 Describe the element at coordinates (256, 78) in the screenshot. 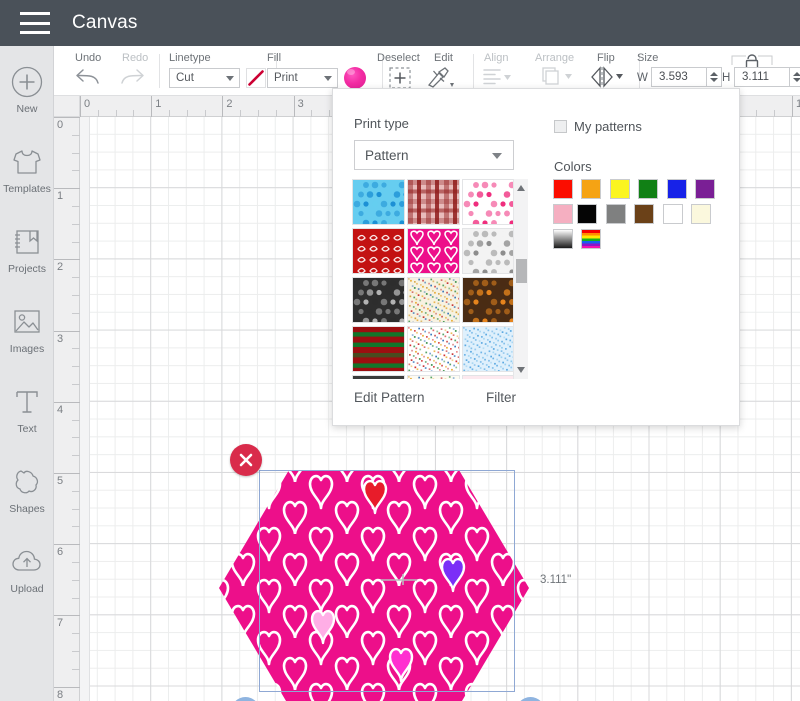

I see `linetype-swatch` at that location.